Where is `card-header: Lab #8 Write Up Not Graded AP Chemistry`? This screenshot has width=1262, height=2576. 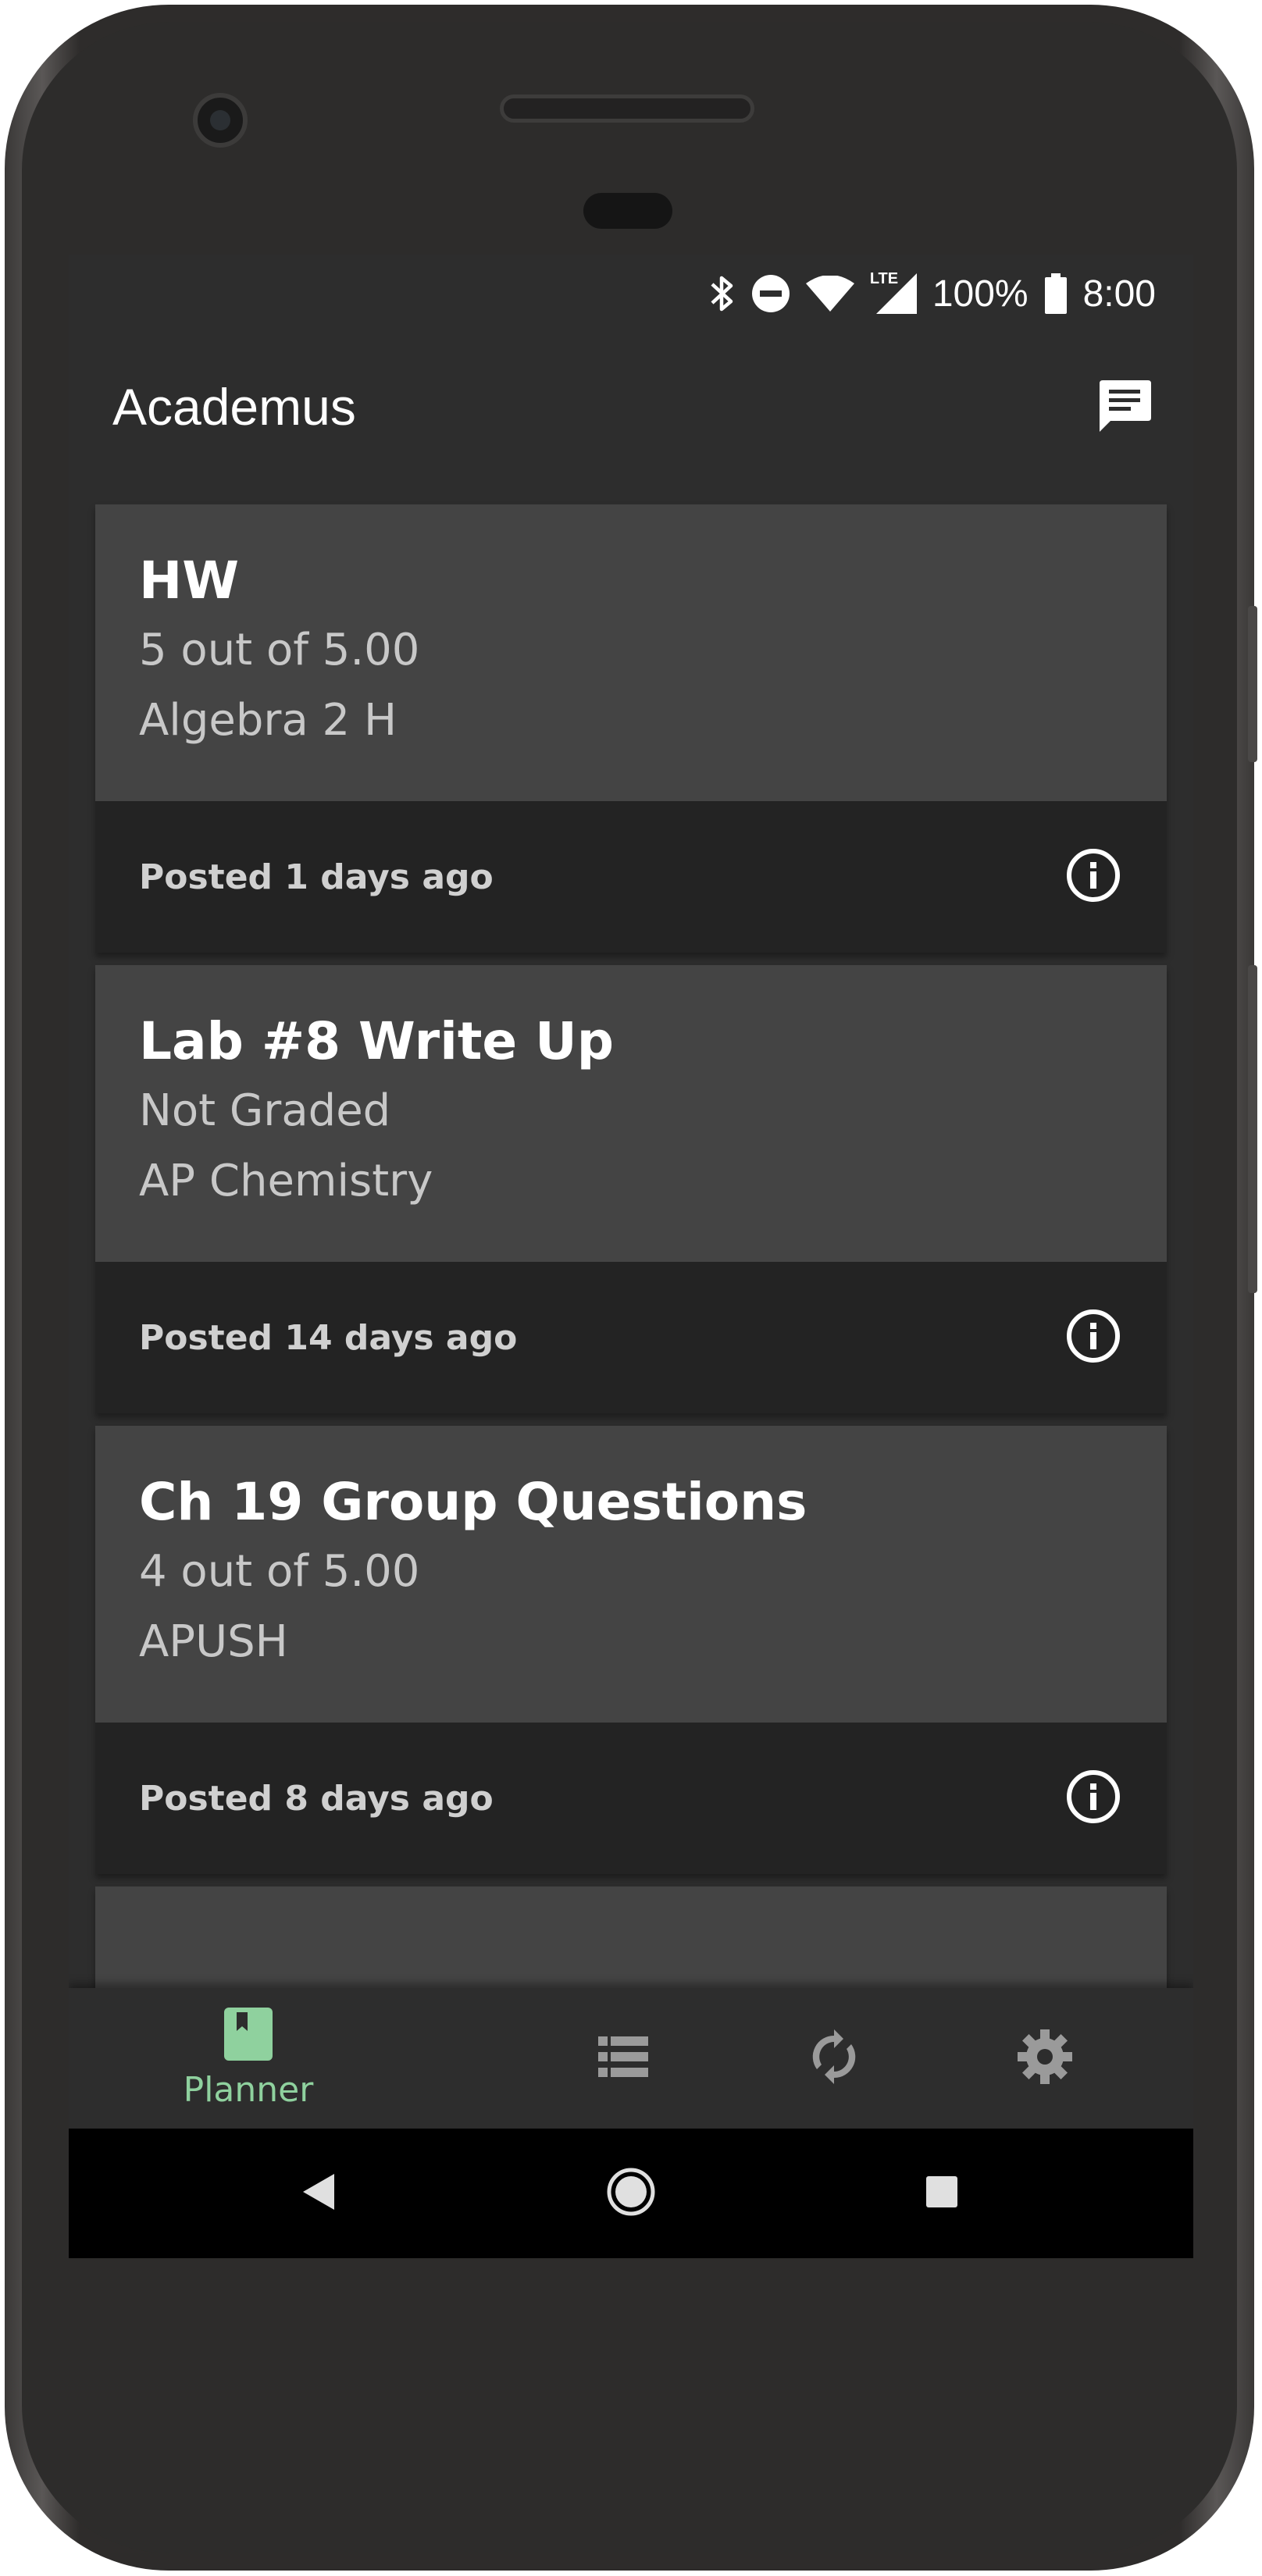 card-header: Lab #8 Write Up Not Graded AP Chemistry is located at coordinates (631, 1113).